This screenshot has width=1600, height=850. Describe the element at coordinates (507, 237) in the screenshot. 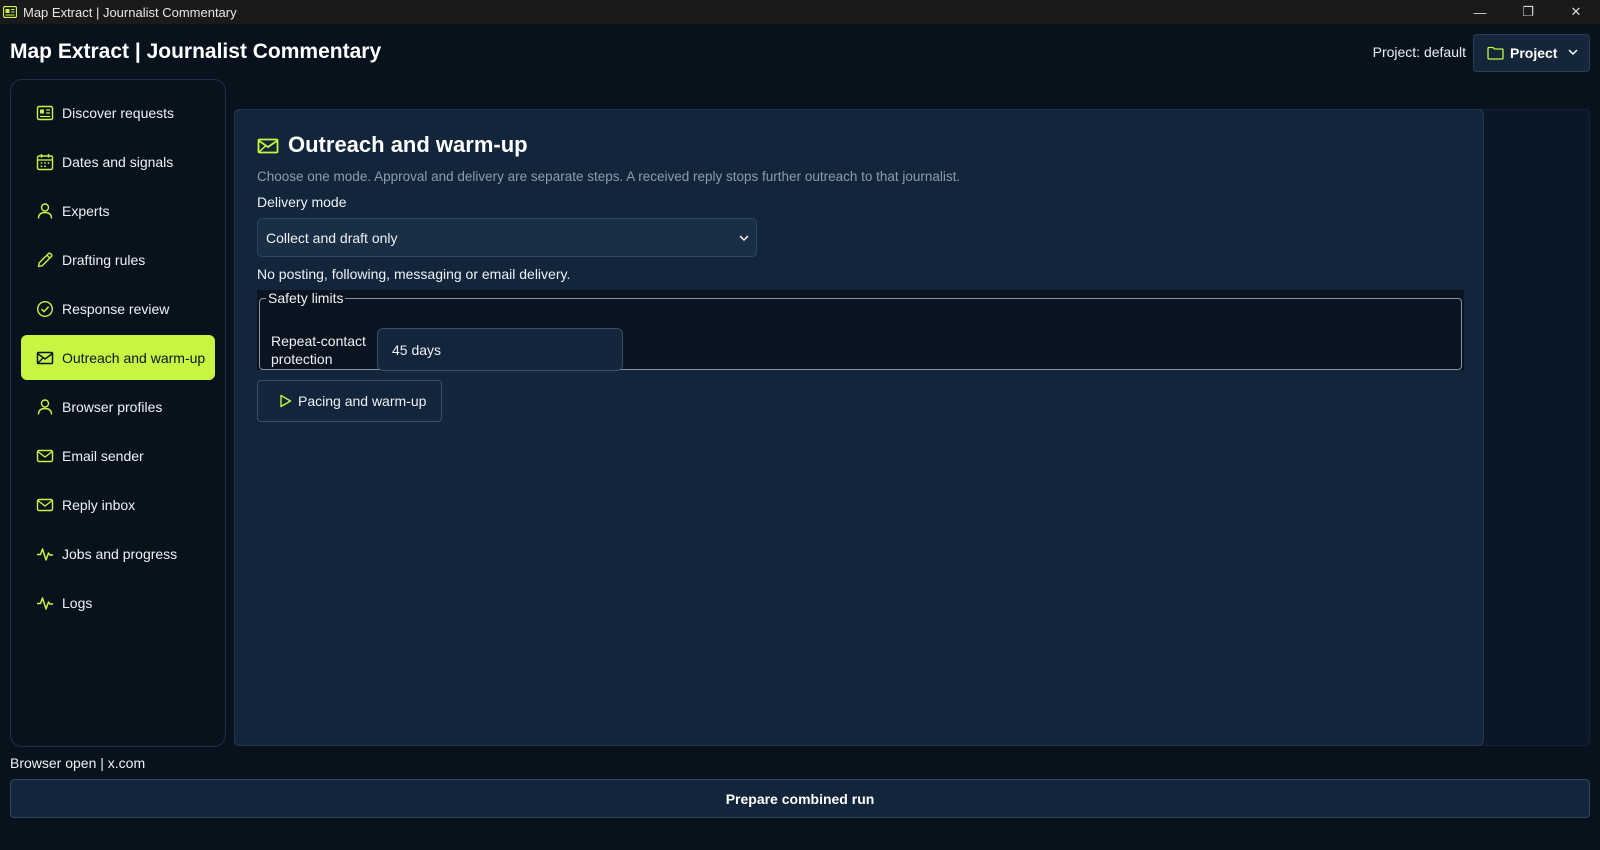

I see `delivery-mode-select: Collect and draft only` at that location.